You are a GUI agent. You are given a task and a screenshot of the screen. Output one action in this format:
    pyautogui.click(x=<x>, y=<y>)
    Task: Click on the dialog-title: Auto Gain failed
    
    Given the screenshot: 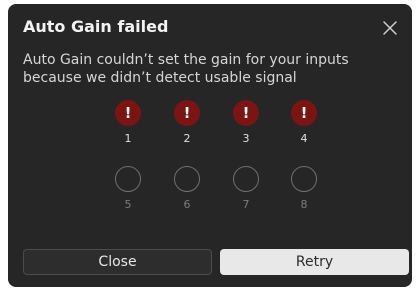 What is the action you would take?
    pyautogui.click(x=96, y=26)
    